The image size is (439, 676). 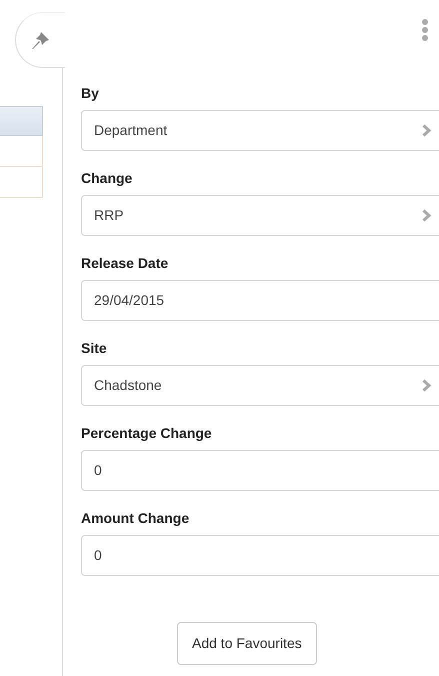 What do you see at coordinates (260, 300) in the screenshot?
I see `input-field: 29/04/2015` at bounding box center [260, 300].